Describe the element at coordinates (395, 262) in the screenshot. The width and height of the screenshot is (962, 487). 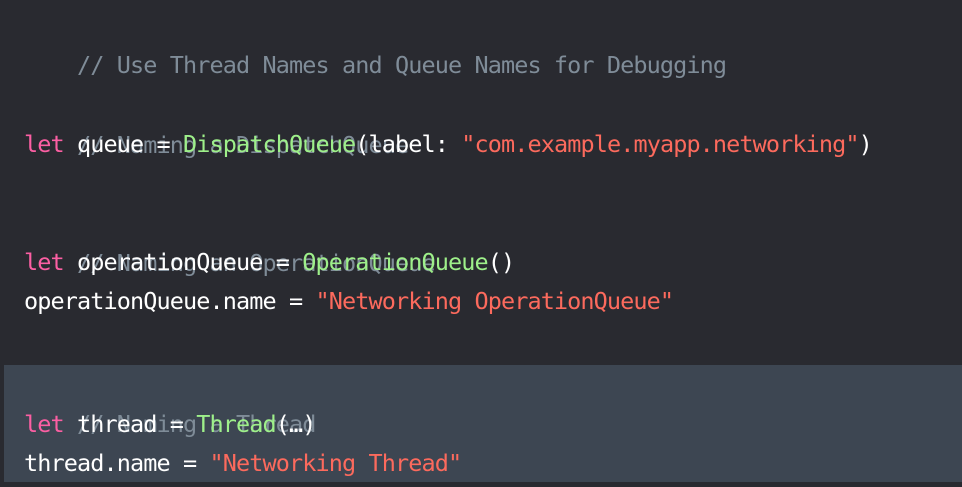
I see `code-type: OperationQueue` at that location.